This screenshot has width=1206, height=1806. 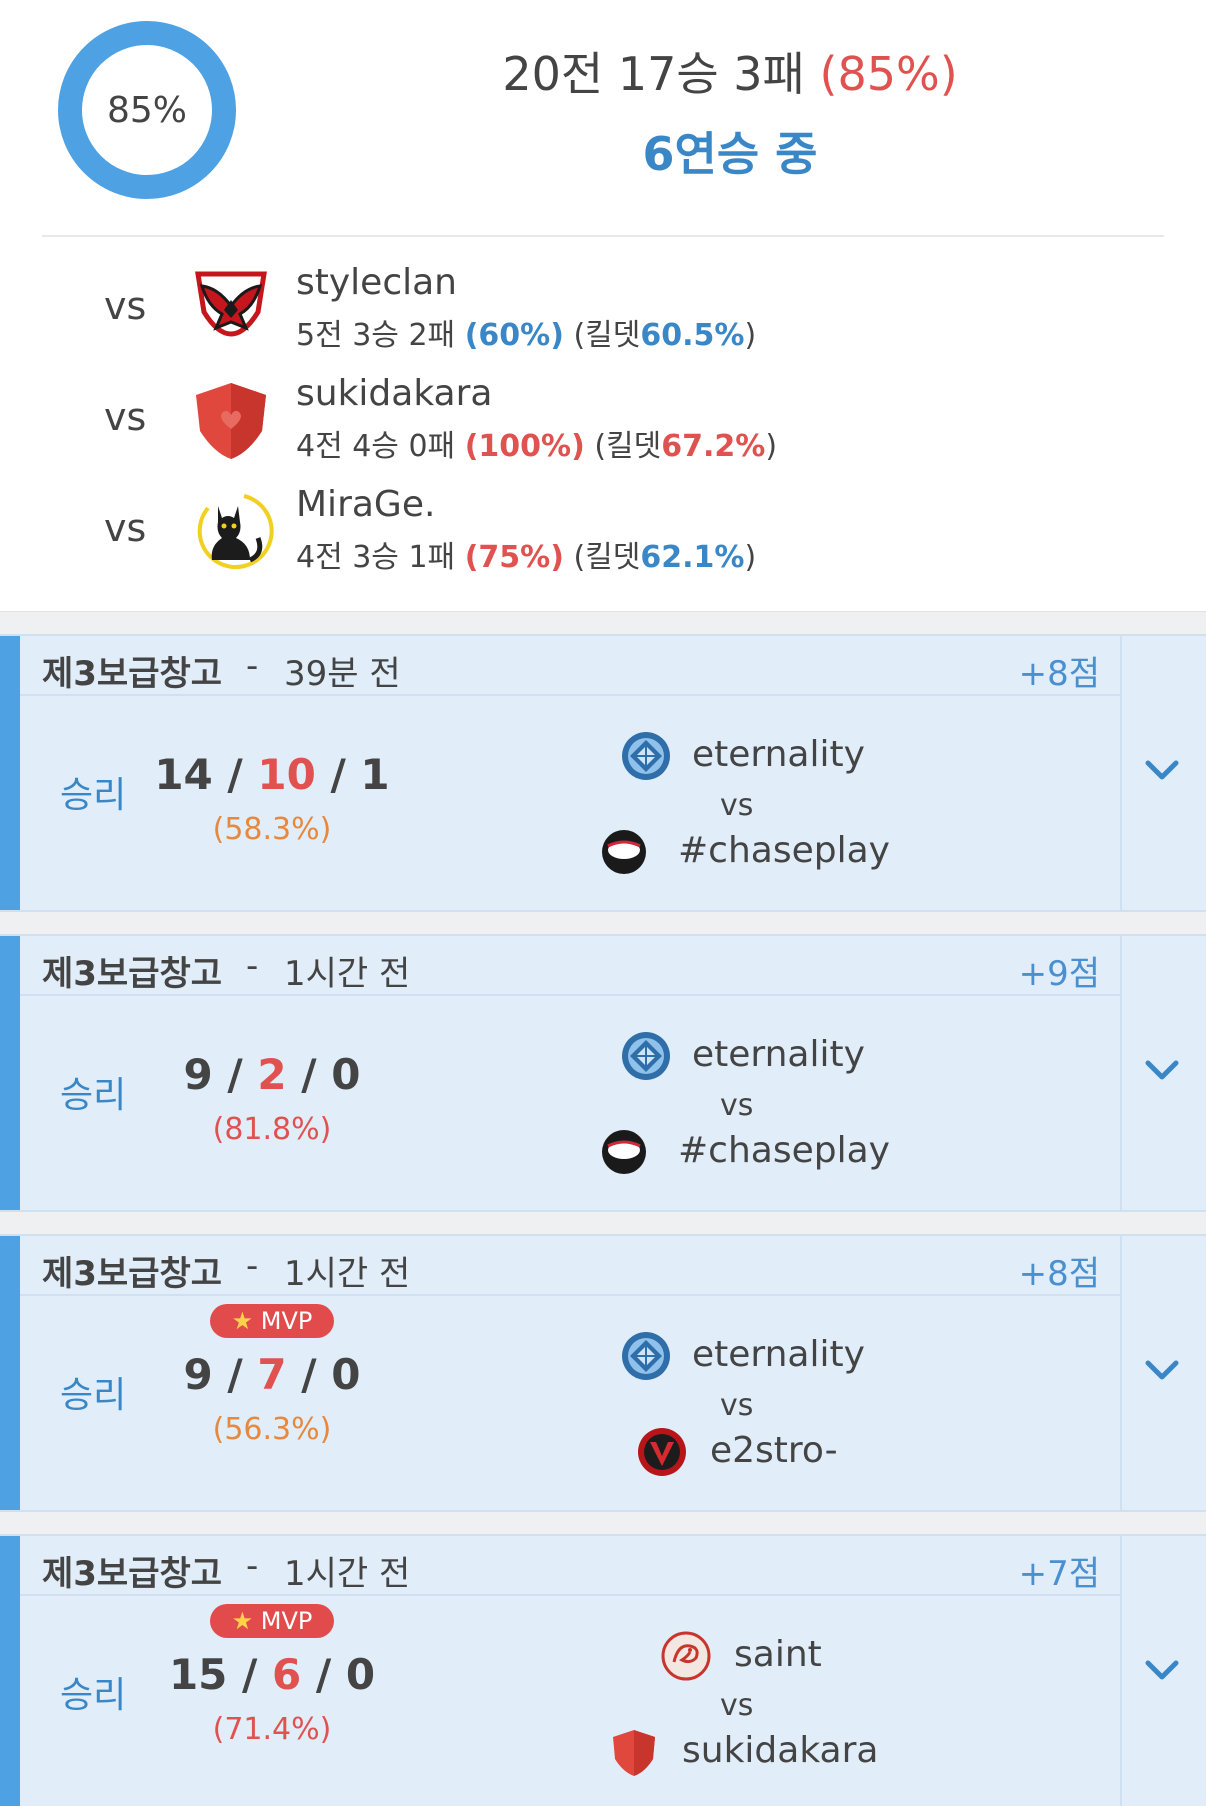 What do you see at coordinates (730, 154) in the screenshot?
I see `win-streak: 6연승 중` at bounding box center [730, 154].